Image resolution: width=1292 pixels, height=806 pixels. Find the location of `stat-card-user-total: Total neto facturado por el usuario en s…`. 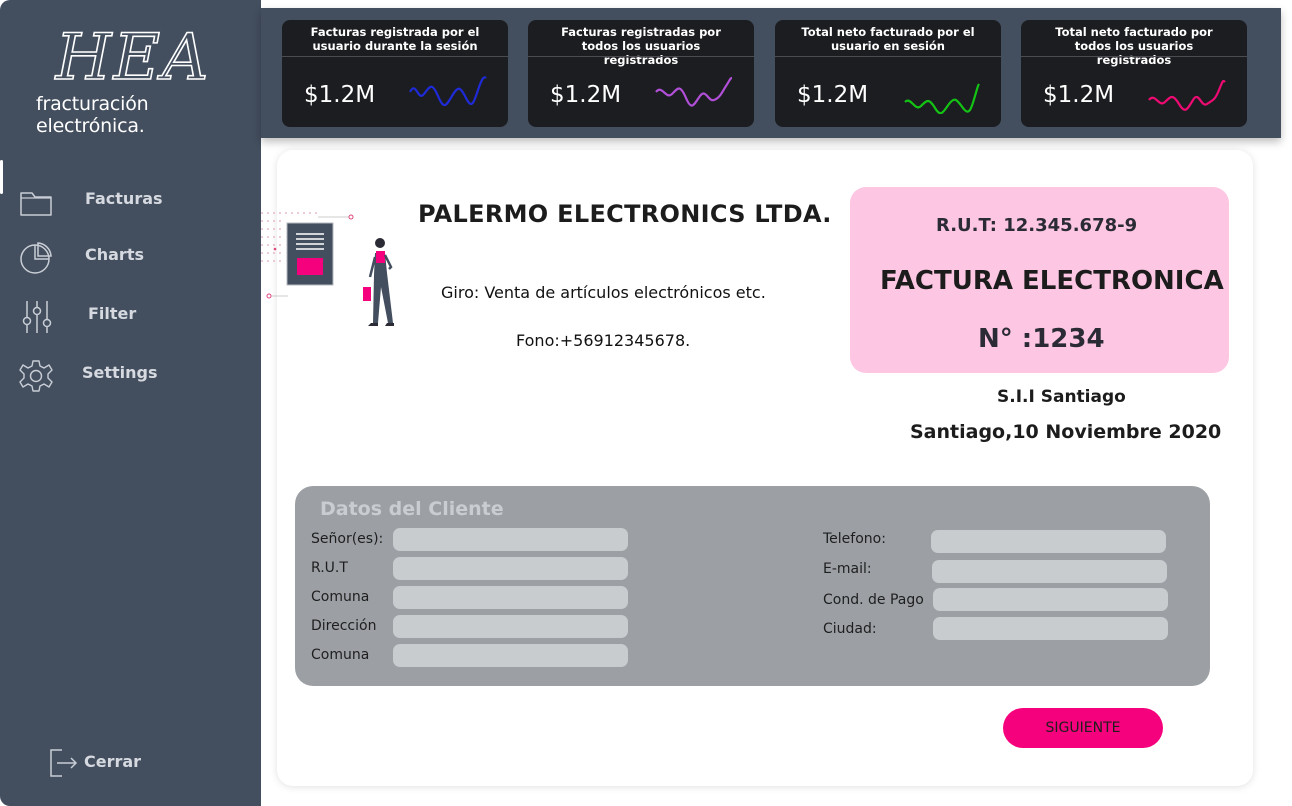

stat-card-user-total: Total neto facturado por el usuario en s… is located at coordinates (888, 73).